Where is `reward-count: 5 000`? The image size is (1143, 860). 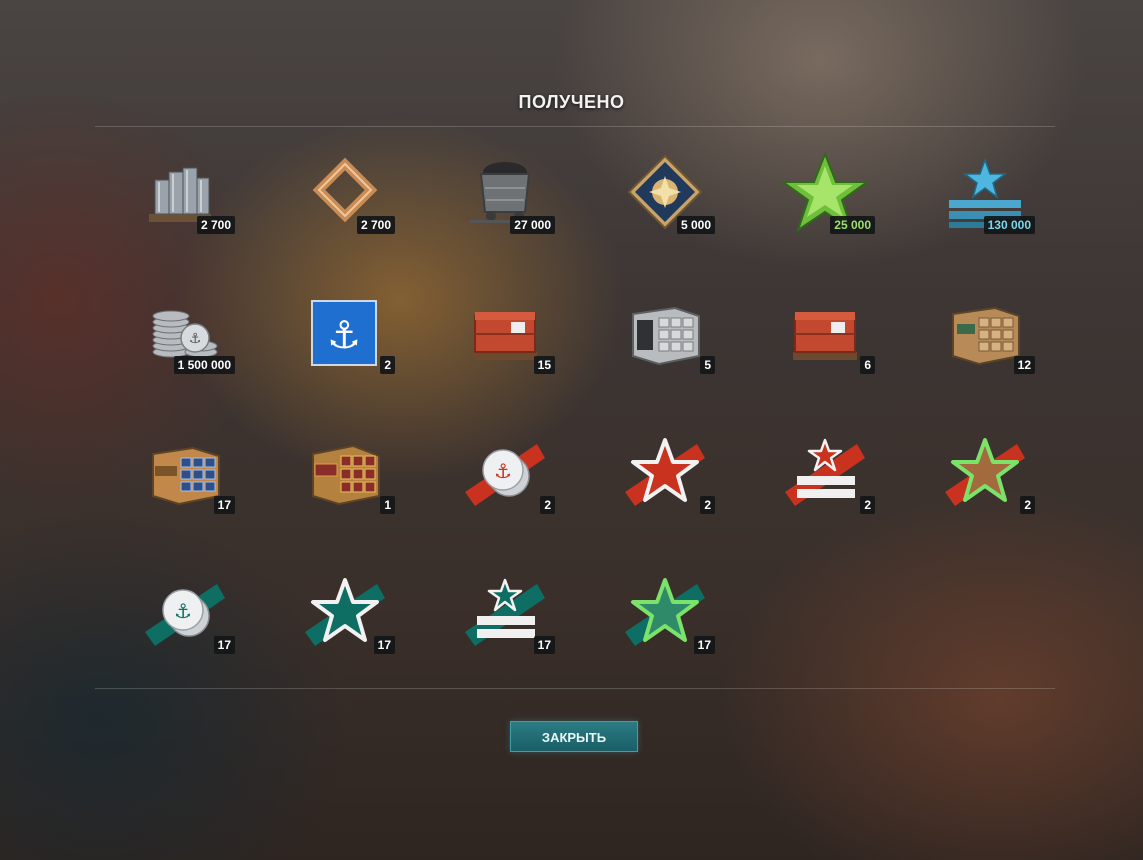 reward-count: 5 000 is located at coordinates (695, 225).